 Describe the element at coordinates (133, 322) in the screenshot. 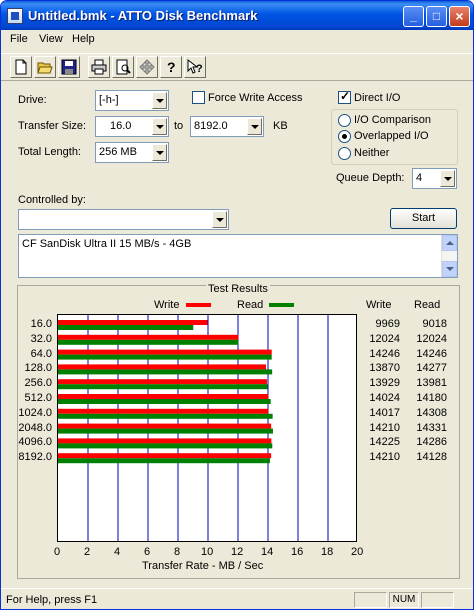

I see `bar-write-16.0` at that location.